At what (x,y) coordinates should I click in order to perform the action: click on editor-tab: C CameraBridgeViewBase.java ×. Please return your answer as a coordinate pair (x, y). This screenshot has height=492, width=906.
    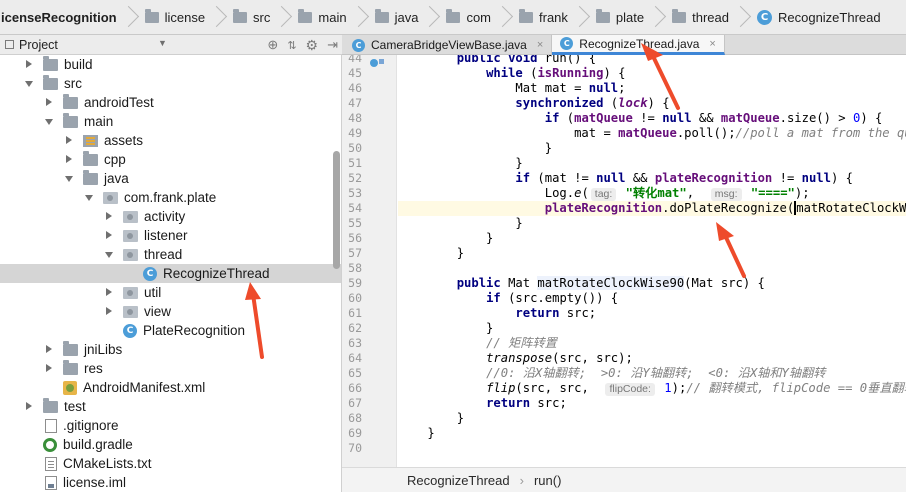
    Looking at the image, I should click on (447, 45).